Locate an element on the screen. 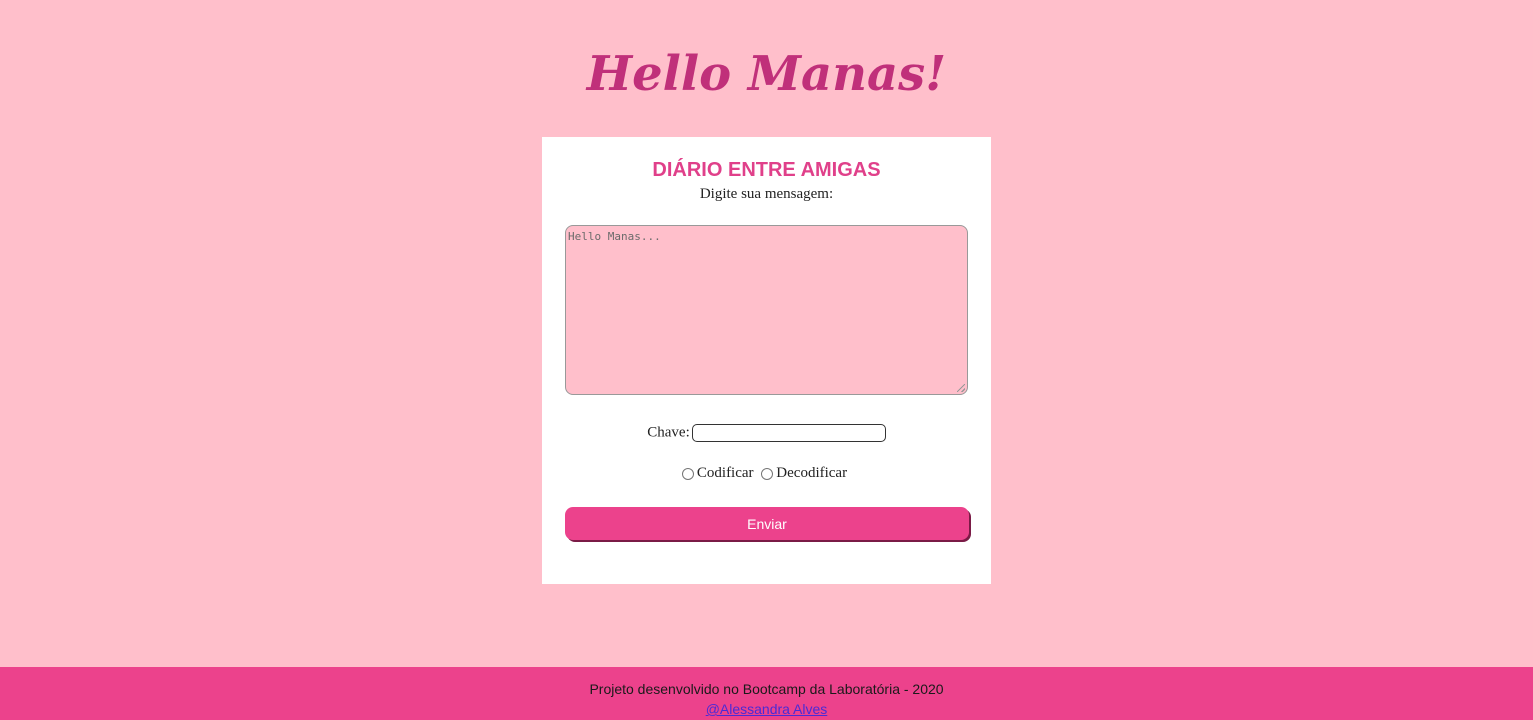  page-title: Hello Manas! is located at coordinates (766, 74).